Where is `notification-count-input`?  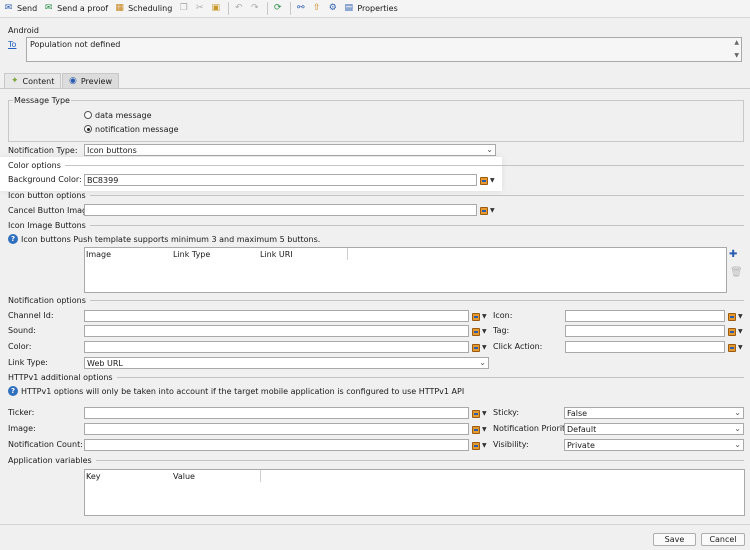
notification-count-input is located at coordinates (276, 445).